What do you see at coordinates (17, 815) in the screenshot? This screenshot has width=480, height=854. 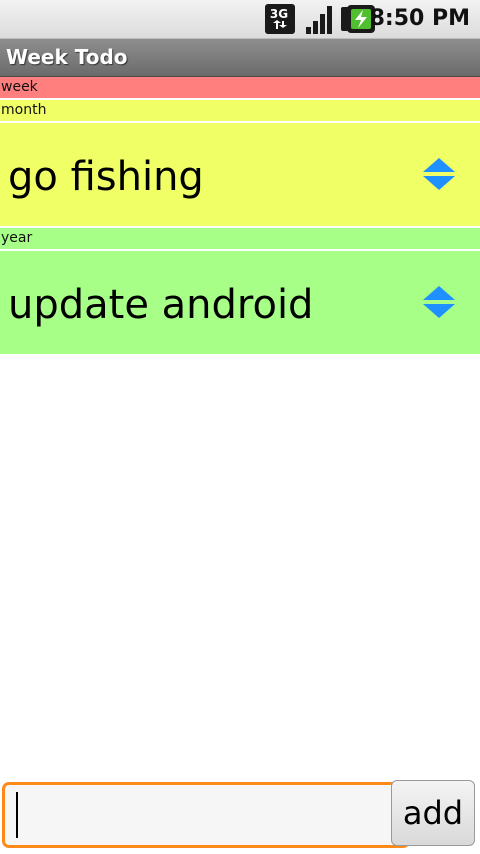 I see `text-cursor` at bounding box center [17, 815].